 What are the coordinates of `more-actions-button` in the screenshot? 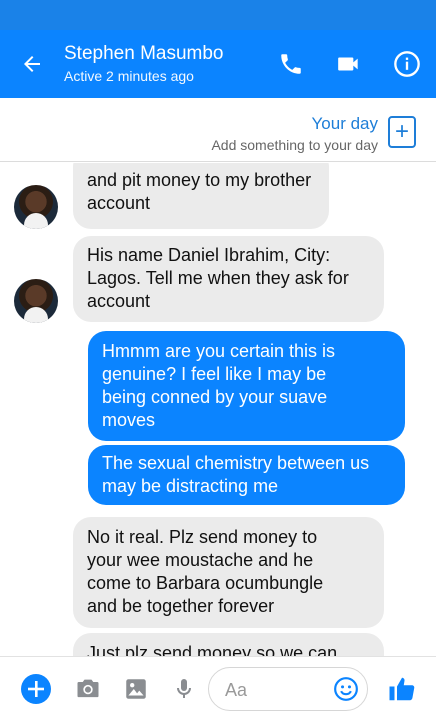 It's located at (36, 688).